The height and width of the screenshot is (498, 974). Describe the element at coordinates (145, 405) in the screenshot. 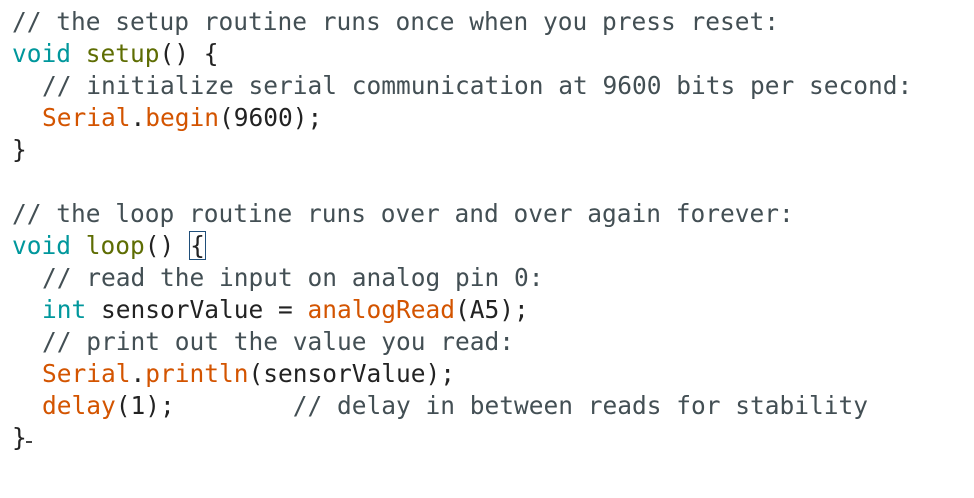

I see `code-arguments: (1);` at that location.